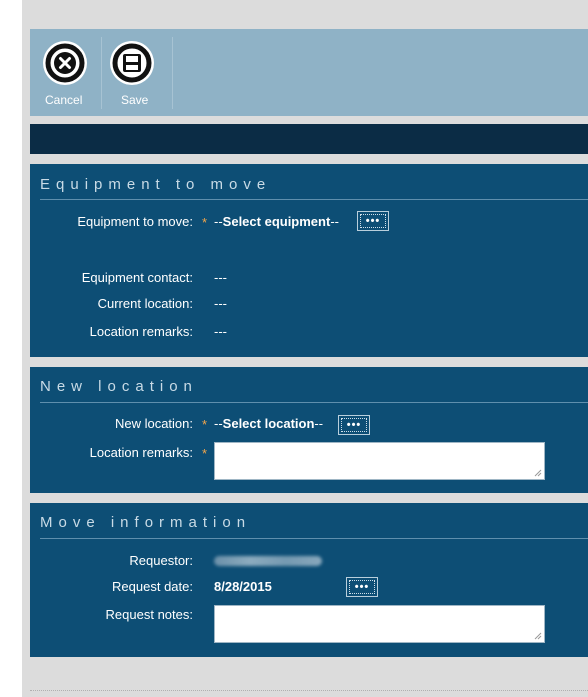 This screenshot has width=588, height=697. I want to click on request-date-label: Request date:, so click(152, 586).